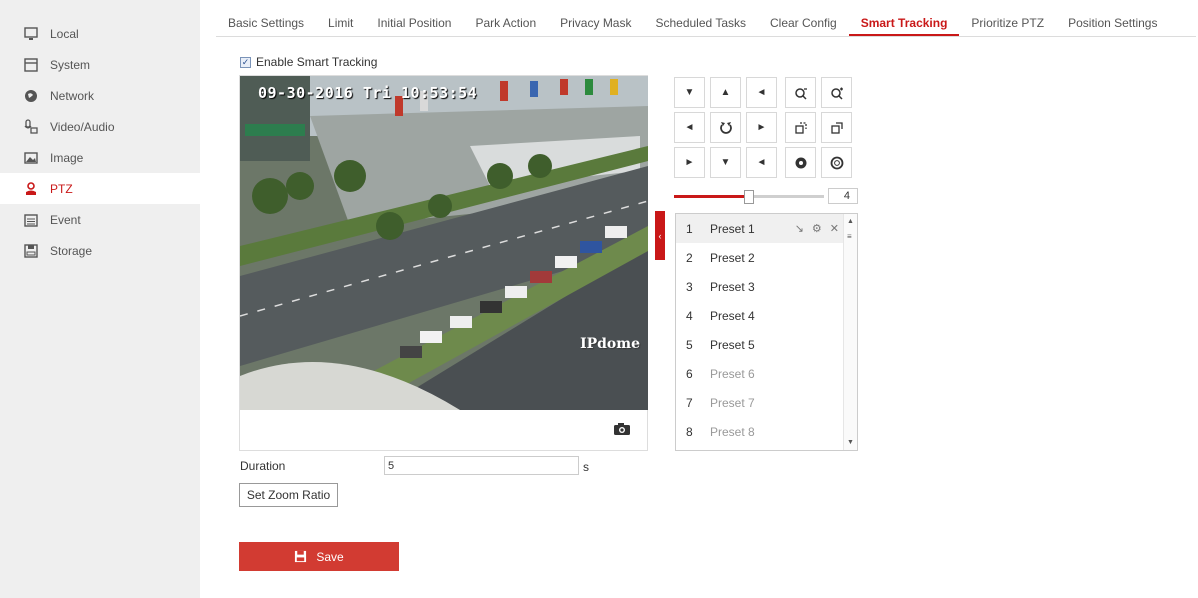 This screenshot has height=598, width=1198. Describe the element at coordinates (481, 465) in the screenshot. I see `duration-input` at that location.